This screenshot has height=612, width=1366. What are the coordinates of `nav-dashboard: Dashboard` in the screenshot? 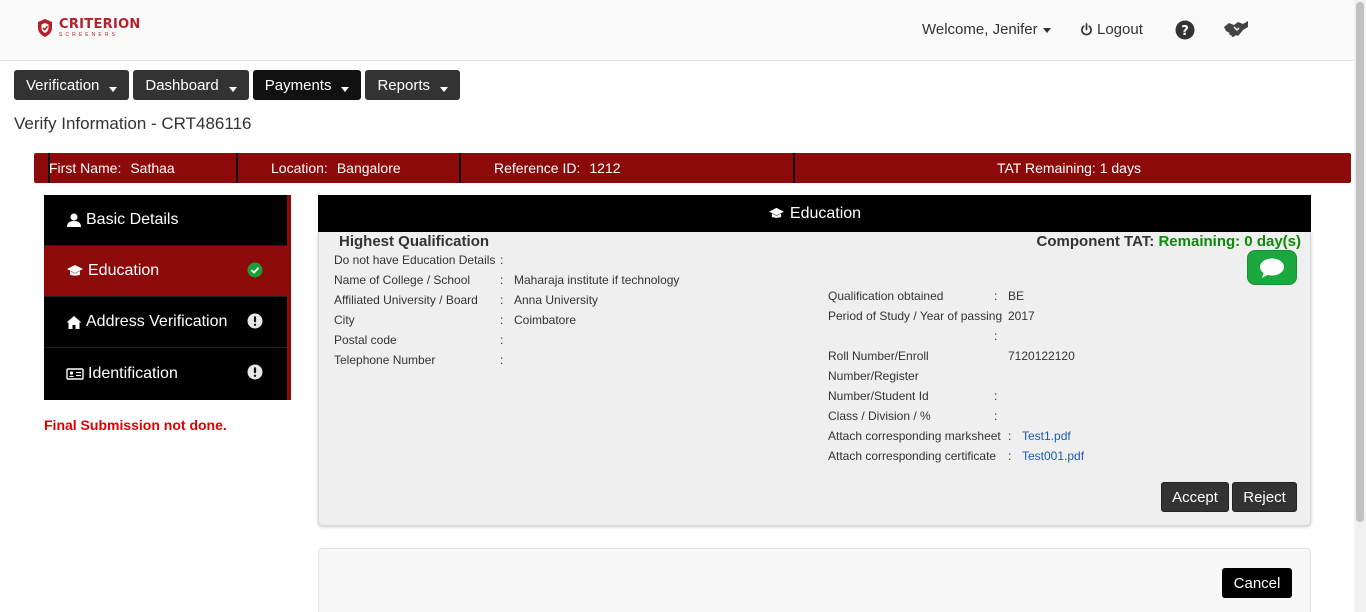 It's located at (191, 85).